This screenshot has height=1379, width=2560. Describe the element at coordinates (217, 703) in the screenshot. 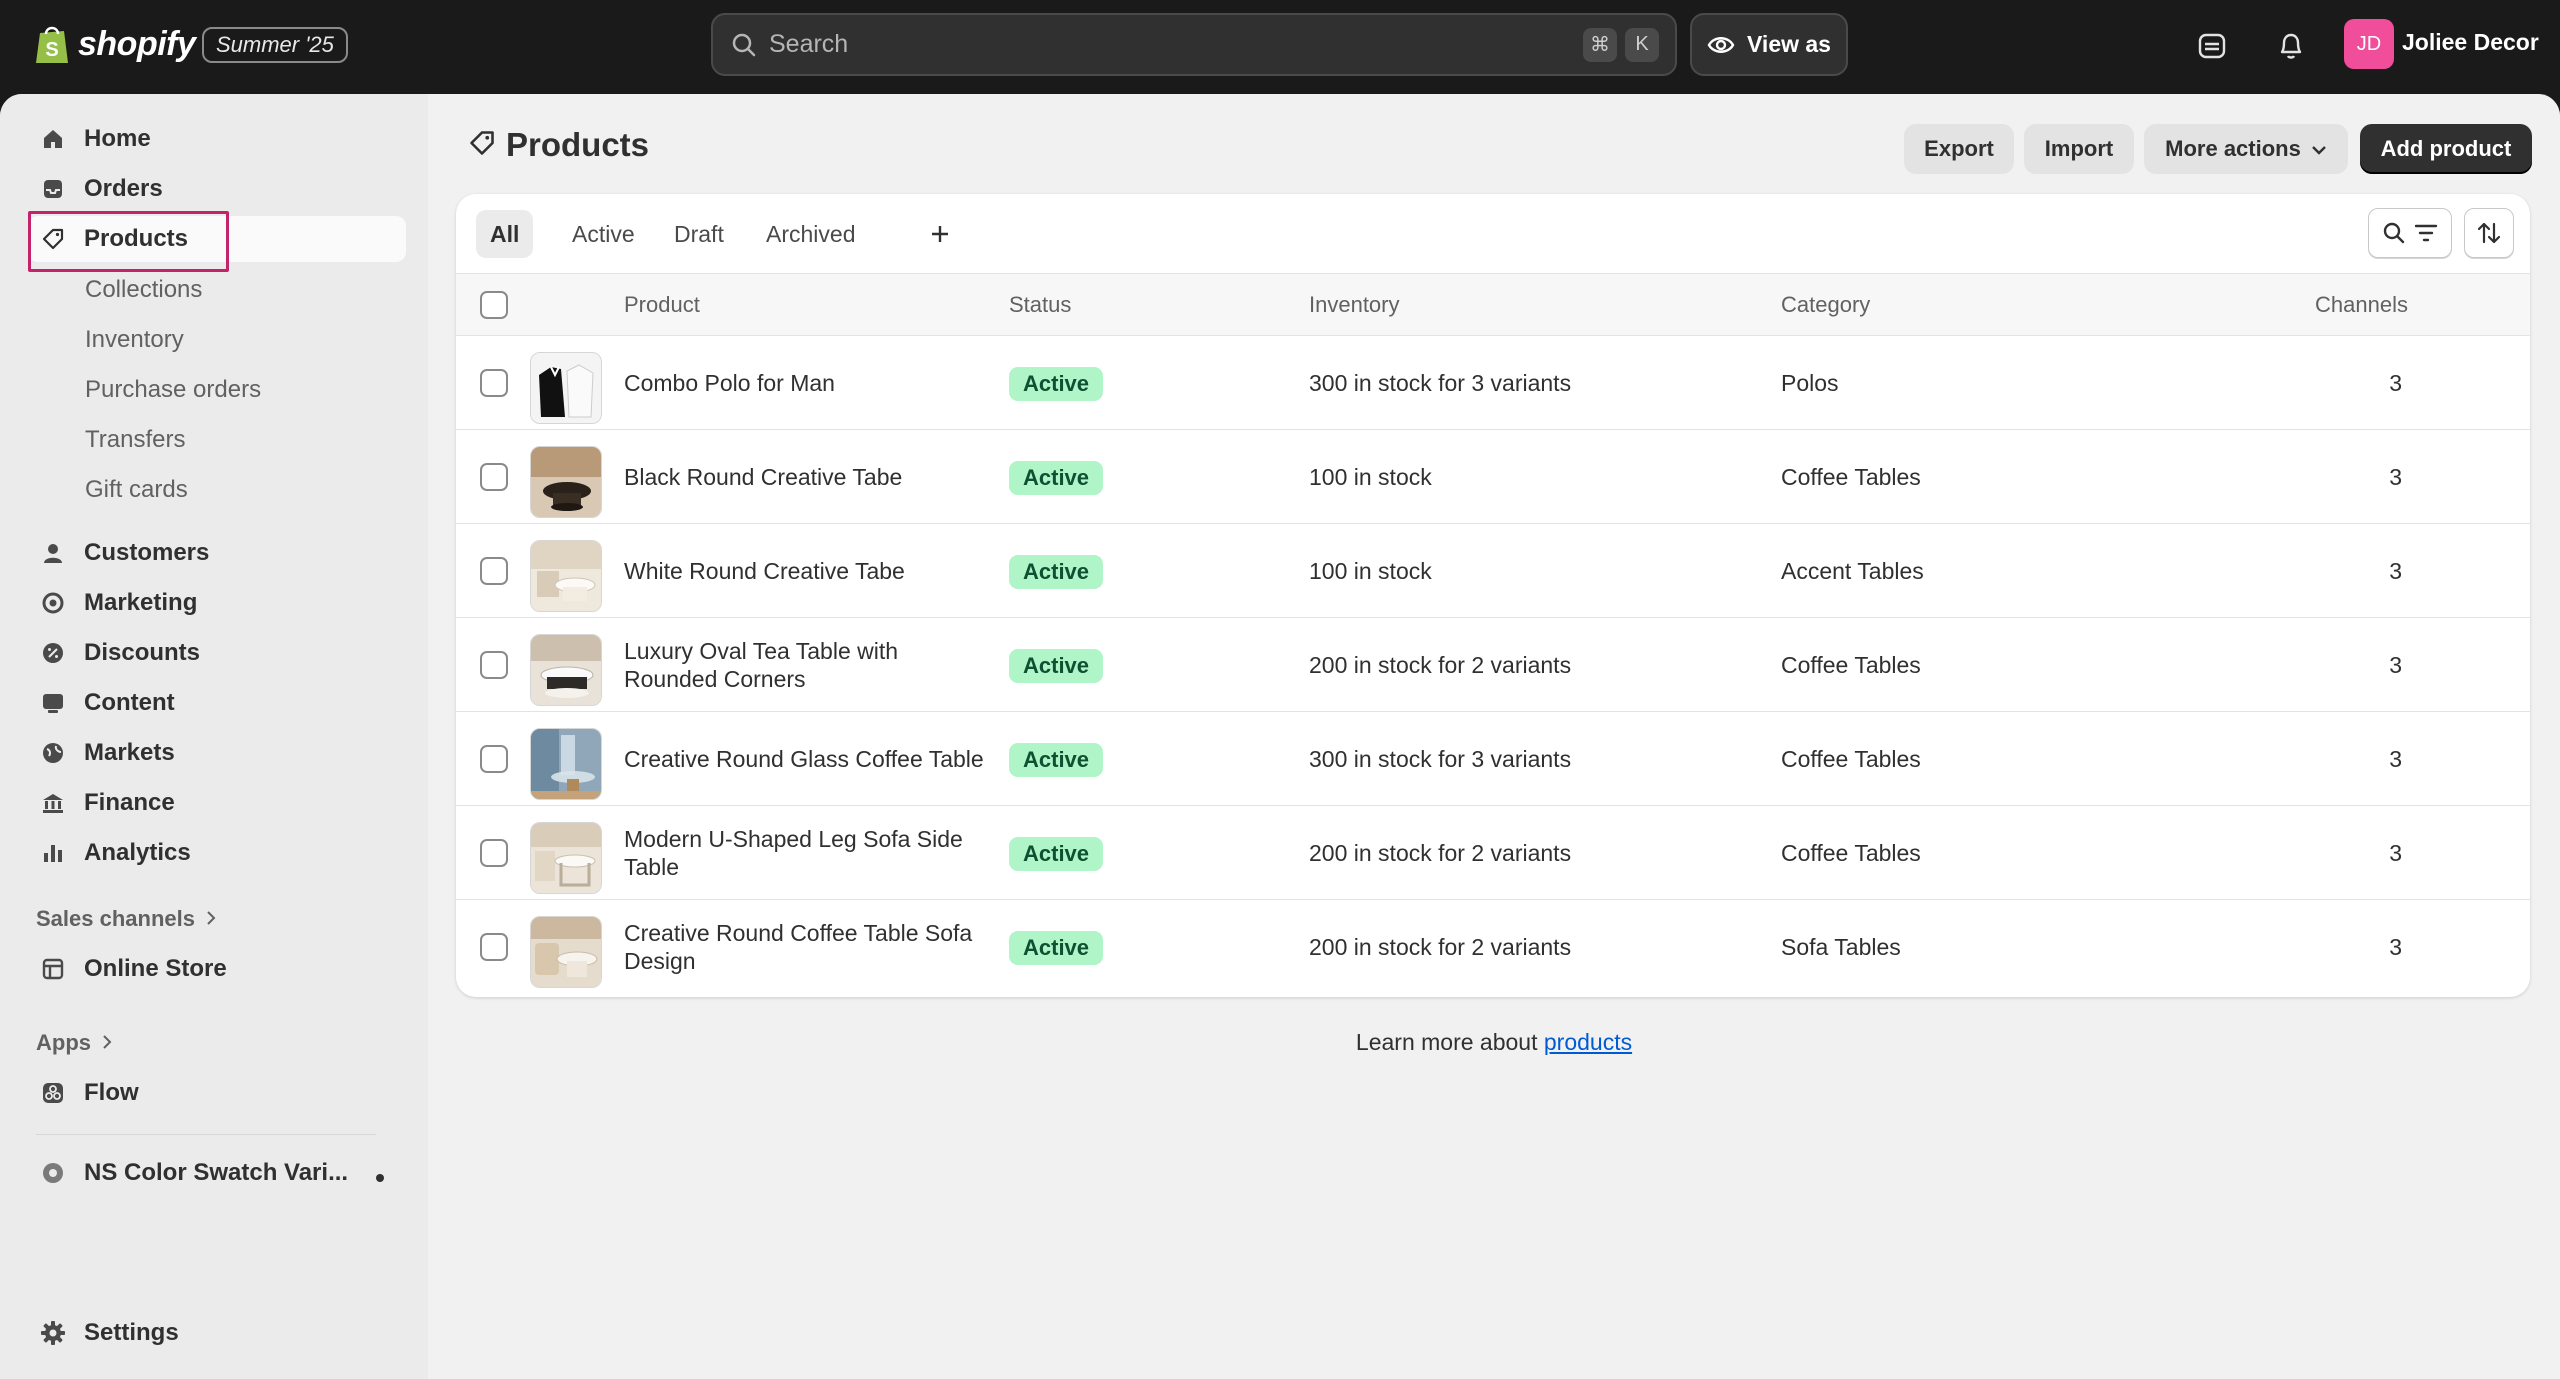

I see `sidebar-item-content: Content` at that location.